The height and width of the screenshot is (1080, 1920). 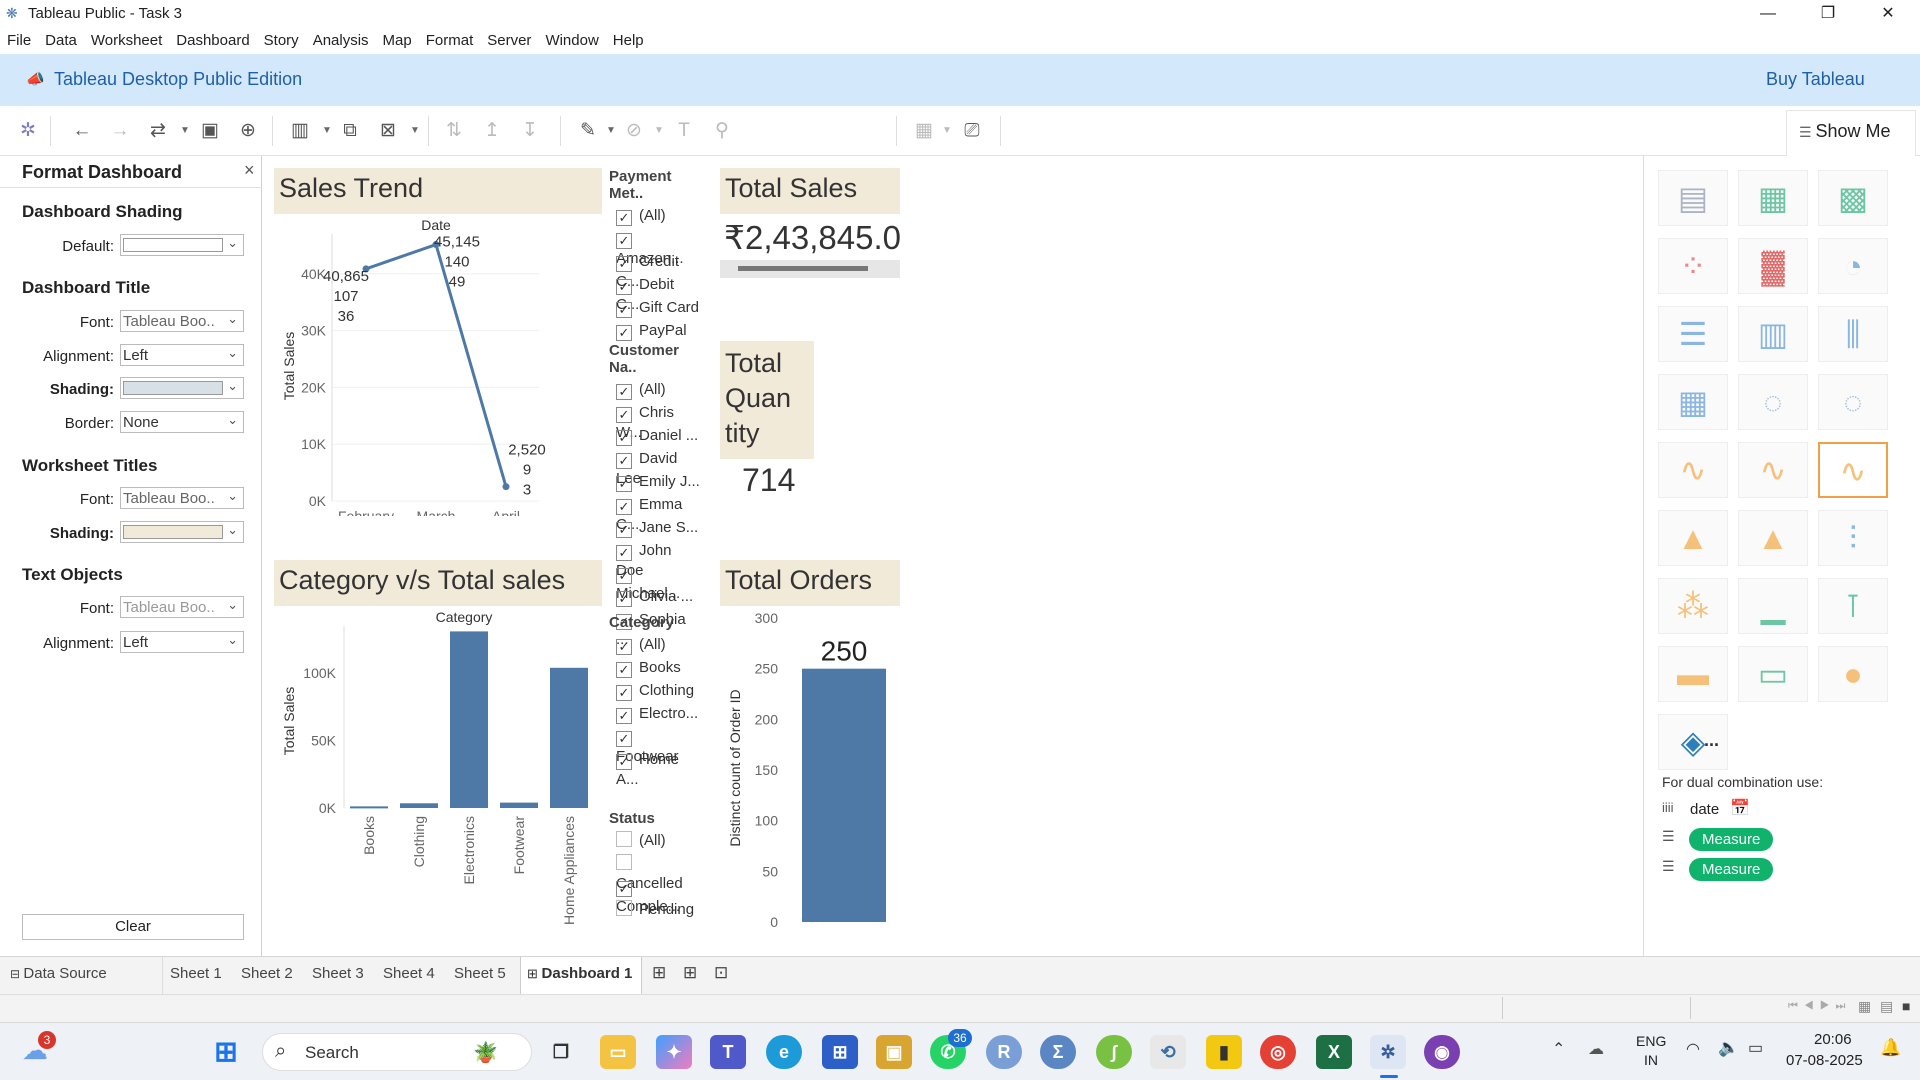 I want to click on discrete-lines-icon: ∿, so click(x=1773, y=470).